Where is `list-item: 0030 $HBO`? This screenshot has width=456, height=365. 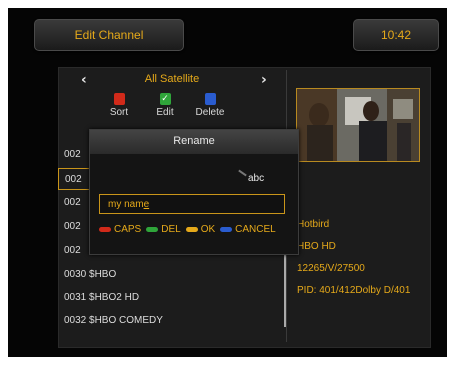 list-item: 0030 $HBO is located at coordinates (172, 275).